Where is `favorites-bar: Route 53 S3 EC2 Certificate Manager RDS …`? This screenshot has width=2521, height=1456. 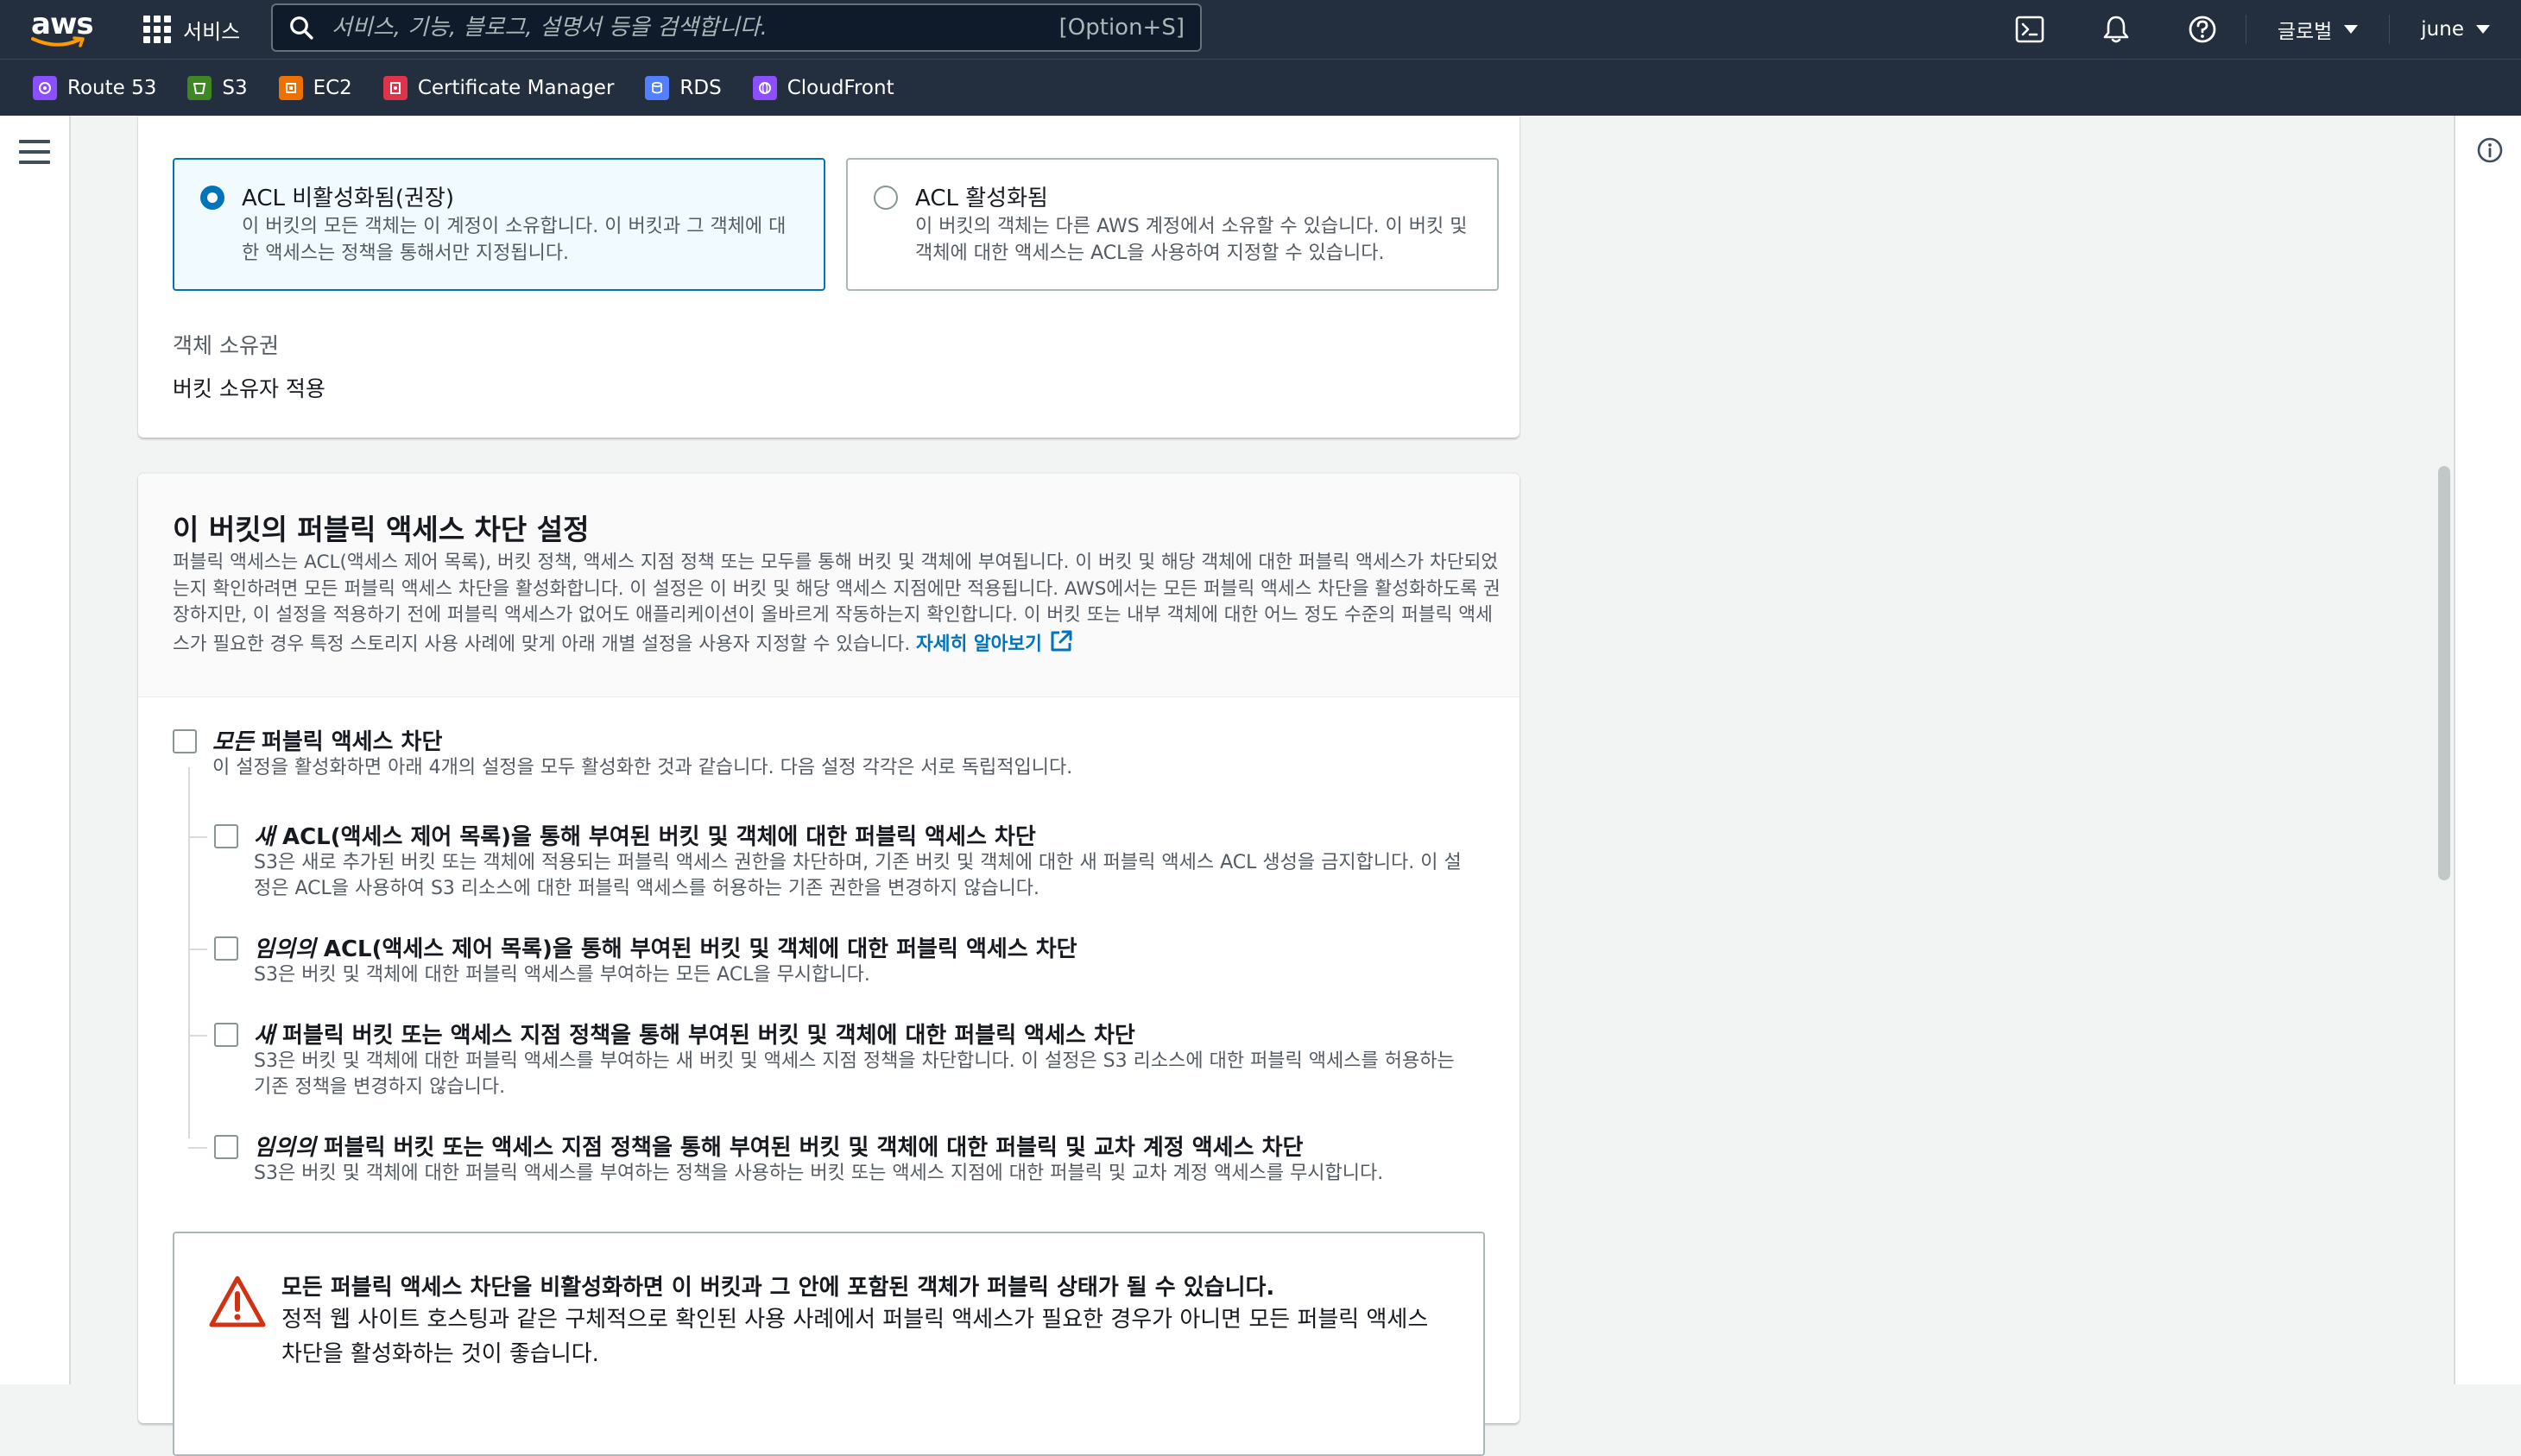 favorites-bar: Route 53 S3 EC2 Certificate Manager RDS … is located at coordinates (1260, 88).